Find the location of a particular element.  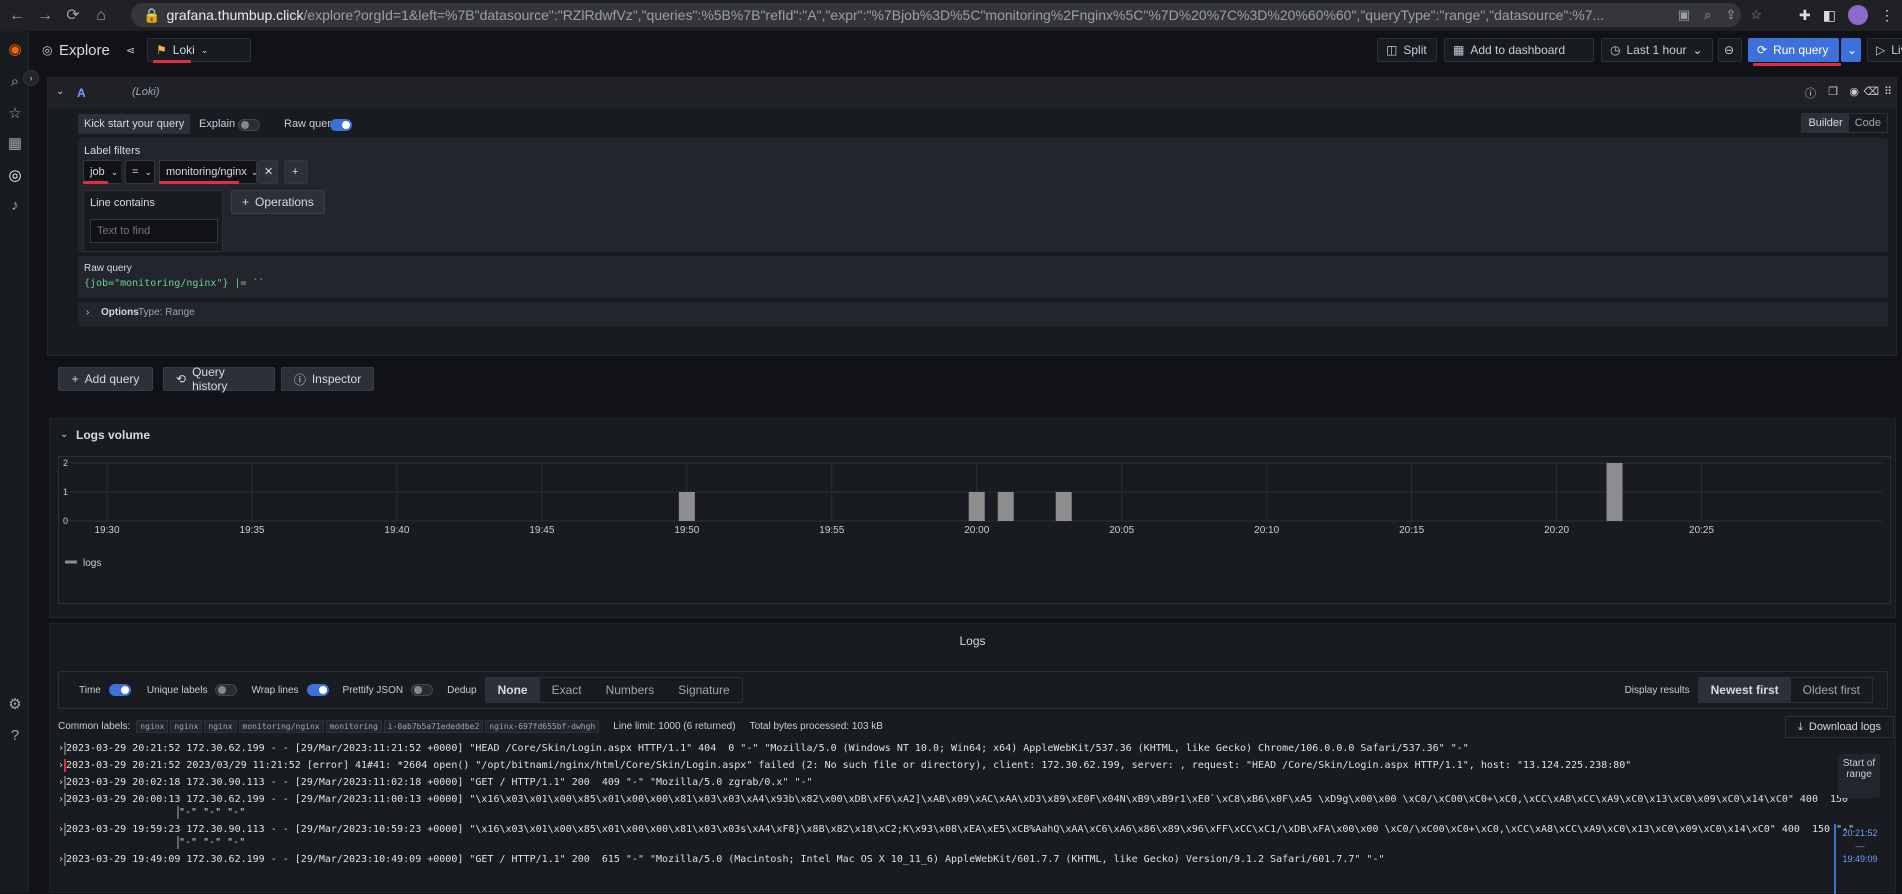

text-to-find-input is located at coordinates (154, 231).